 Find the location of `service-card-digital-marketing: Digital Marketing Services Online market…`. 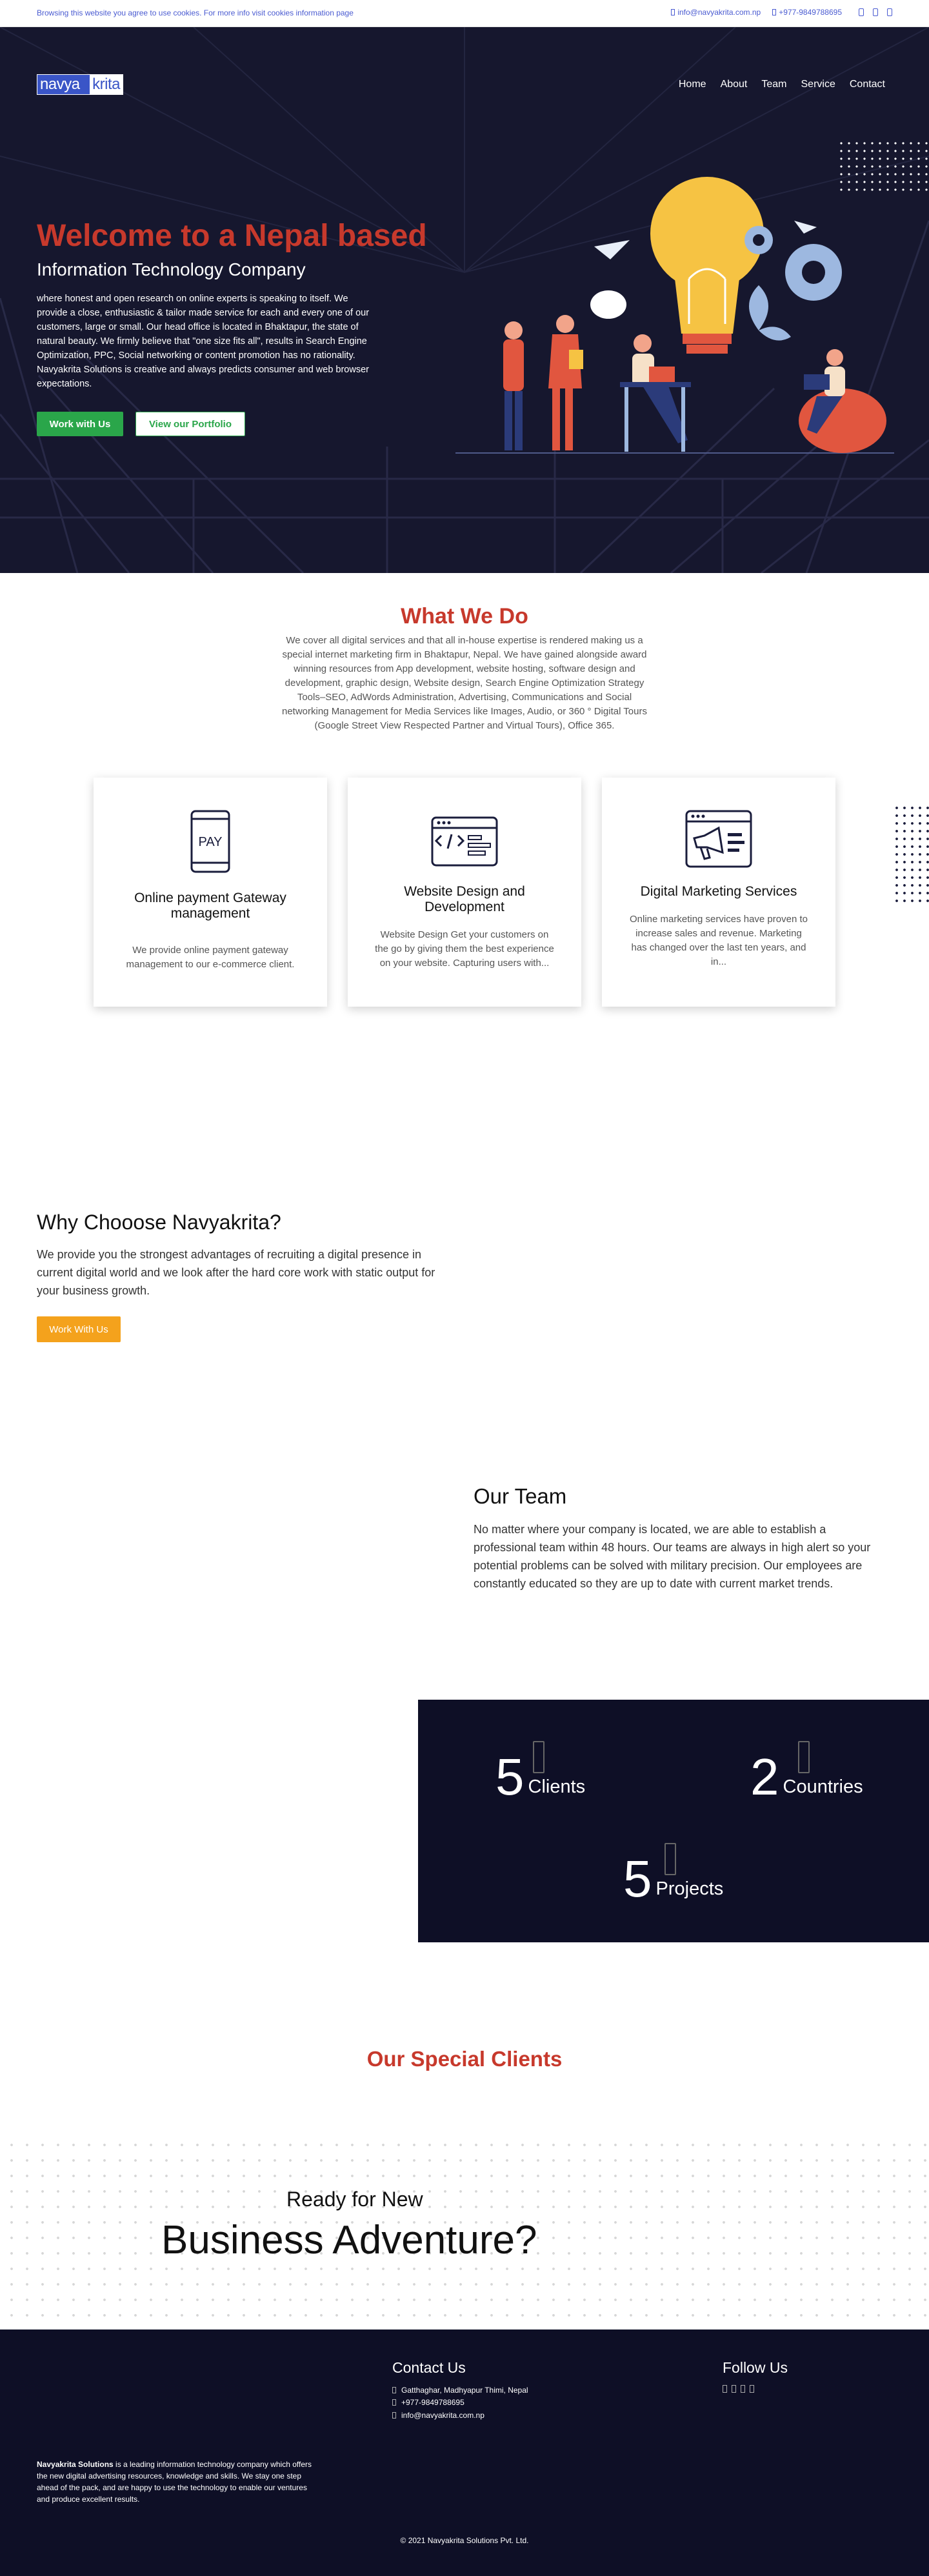

service-card-digital-marketing: Digital Marketing Services Online market… is located at coordinates (718, 892).